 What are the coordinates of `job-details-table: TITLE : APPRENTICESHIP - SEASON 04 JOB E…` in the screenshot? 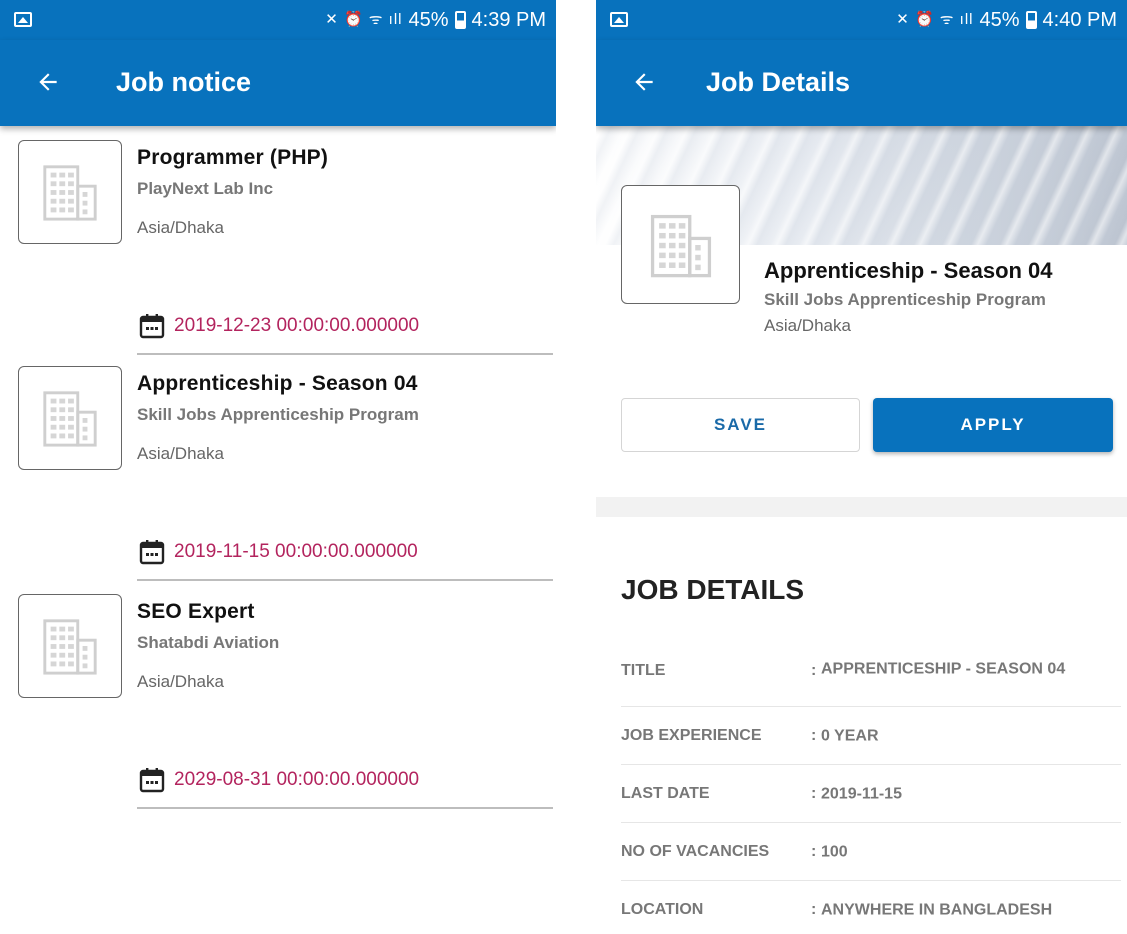 It's located at (871, 784).